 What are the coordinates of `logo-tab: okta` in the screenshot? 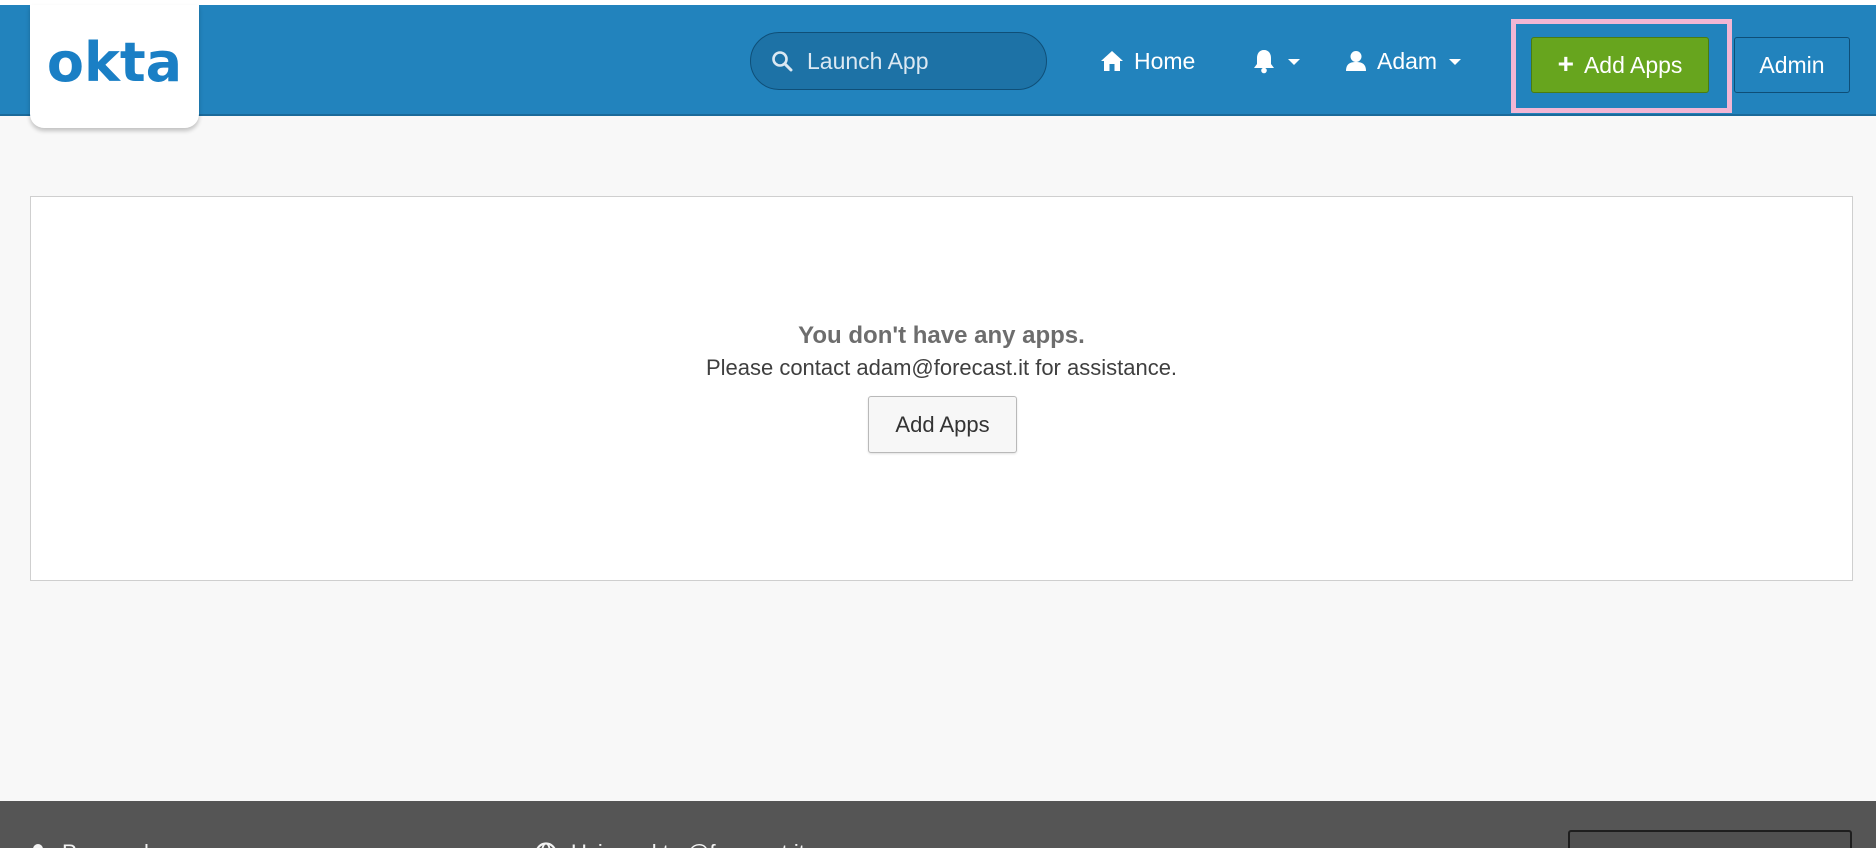 It's located at (114, 66).